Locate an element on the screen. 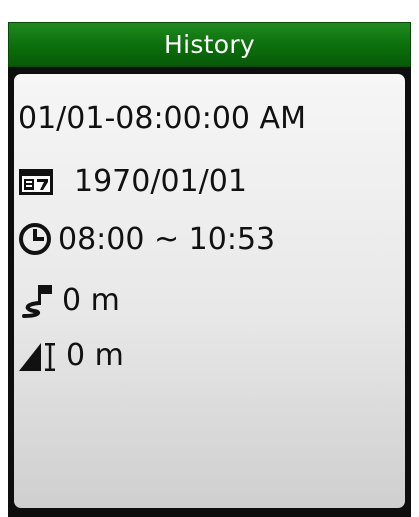  record-altitude: 0 m is located at coordinates (95, 355).